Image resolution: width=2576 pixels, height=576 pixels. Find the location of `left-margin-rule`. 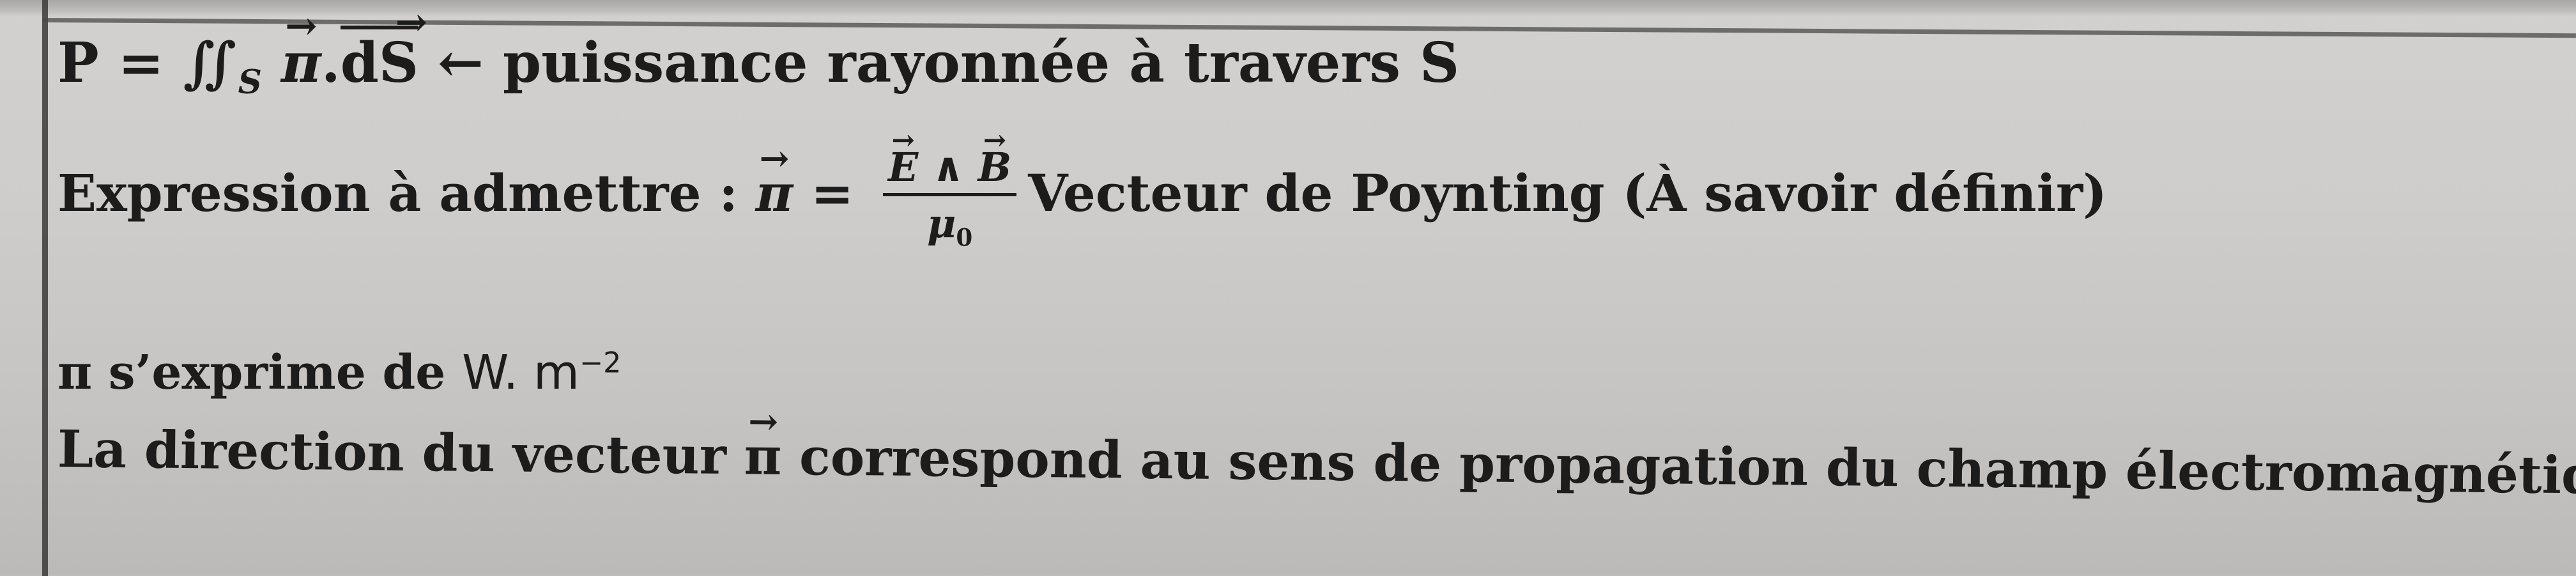

left-margin-rule is located at coordinates (45, 288).